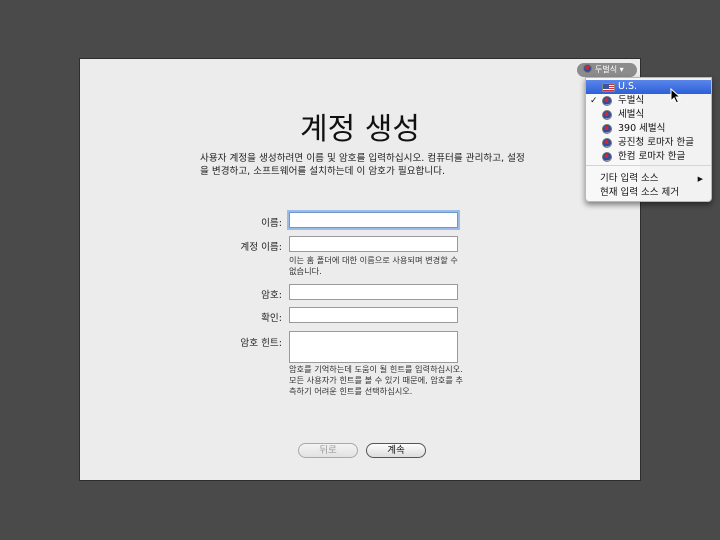  I want to click on menu-item-sebeolsik: 세벌식, so click(648, 115).